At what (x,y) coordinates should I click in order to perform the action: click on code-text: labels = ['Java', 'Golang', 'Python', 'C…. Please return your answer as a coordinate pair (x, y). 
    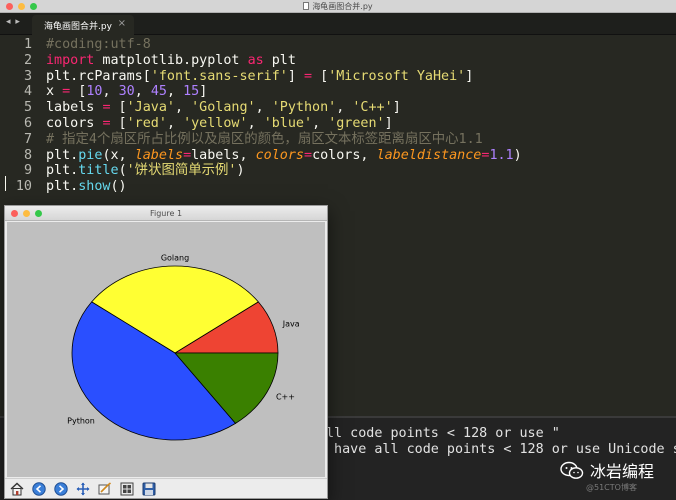
    Looking at the image, I should click on (223, 108).